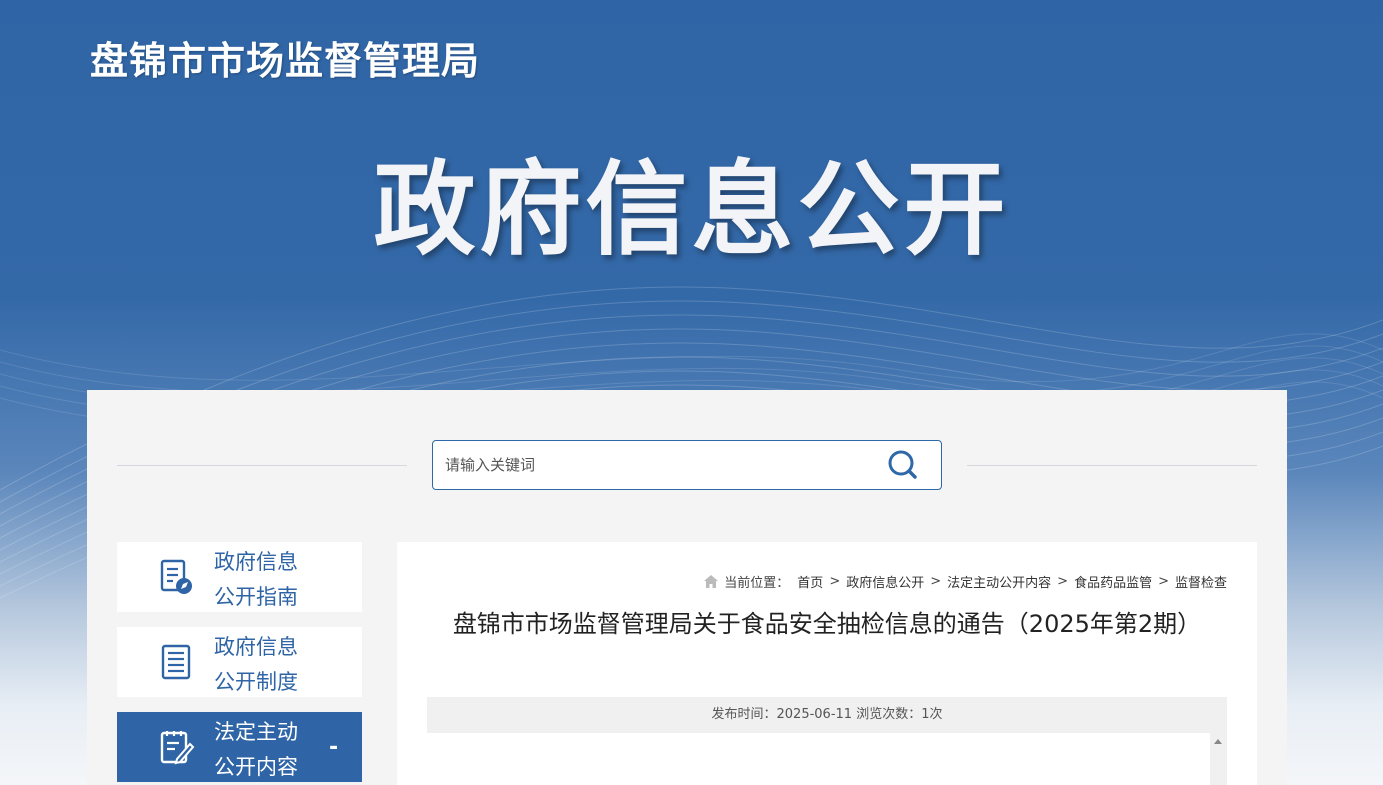  Describe the element at coordinates (256, 579) in the screenshot. I see `sidebar-item-label: 政府信息 公开指南` at that location.